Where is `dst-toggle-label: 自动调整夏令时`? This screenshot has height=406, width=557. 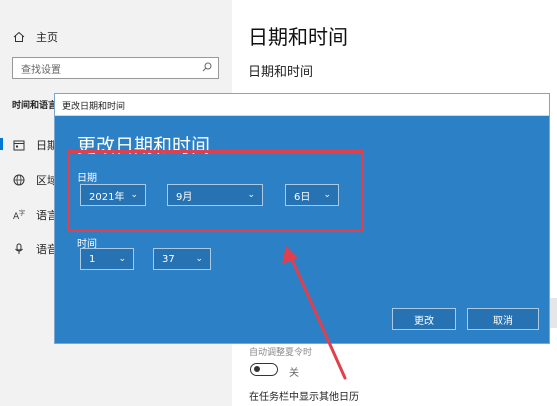 dst-toggle-label: 自动调整夏令时 is located at coordinates (281, 353).